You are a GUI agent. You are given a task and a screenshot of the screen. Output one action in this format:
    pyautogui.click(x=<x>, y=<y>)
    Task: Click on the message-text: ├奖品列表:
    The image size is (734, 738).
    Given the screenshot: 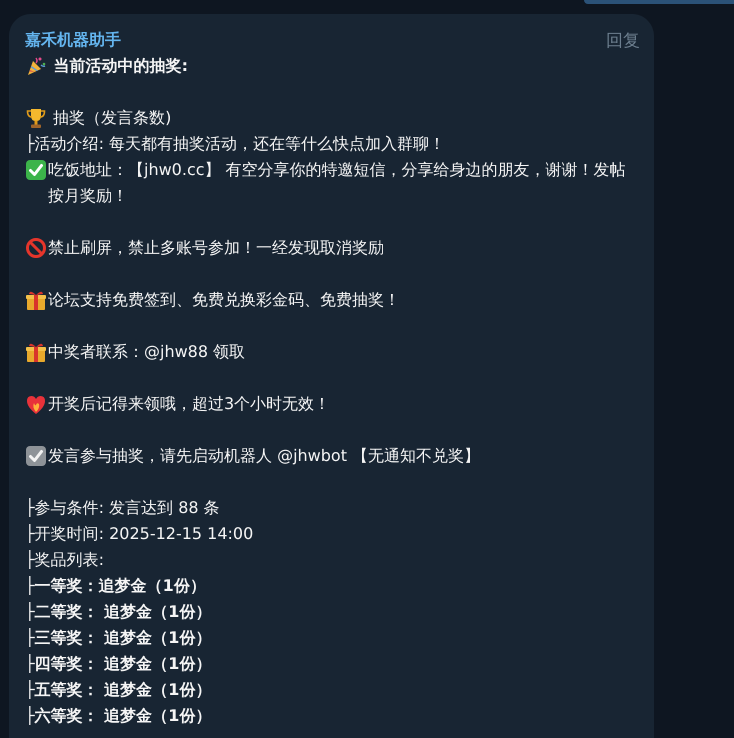 What is the action you would take?
    pyautogui.click(x=65, y=560)
    